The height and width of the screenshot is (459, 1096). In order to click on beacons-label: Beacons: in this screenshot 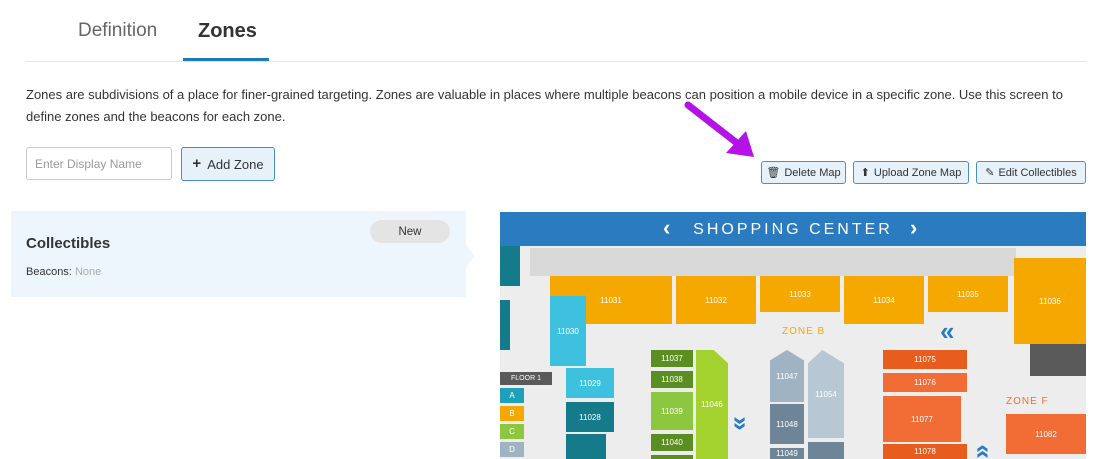, I will do `click(49, 272)`.